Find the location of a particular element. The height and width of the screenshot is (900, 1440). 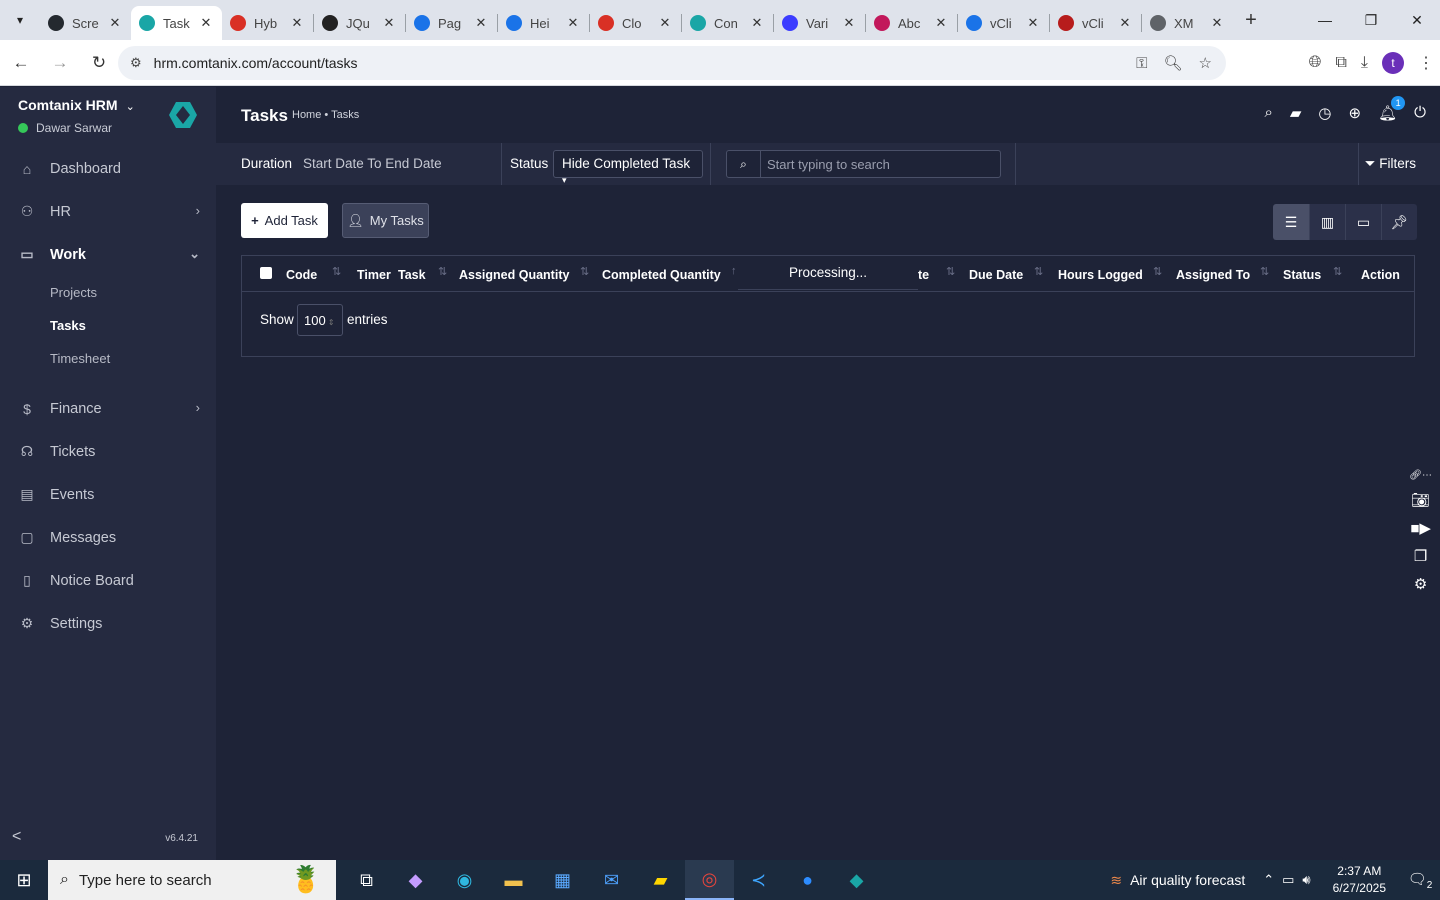

sidebar-item-tickets: ☊ Tickets is located at coordinates (108, 451).